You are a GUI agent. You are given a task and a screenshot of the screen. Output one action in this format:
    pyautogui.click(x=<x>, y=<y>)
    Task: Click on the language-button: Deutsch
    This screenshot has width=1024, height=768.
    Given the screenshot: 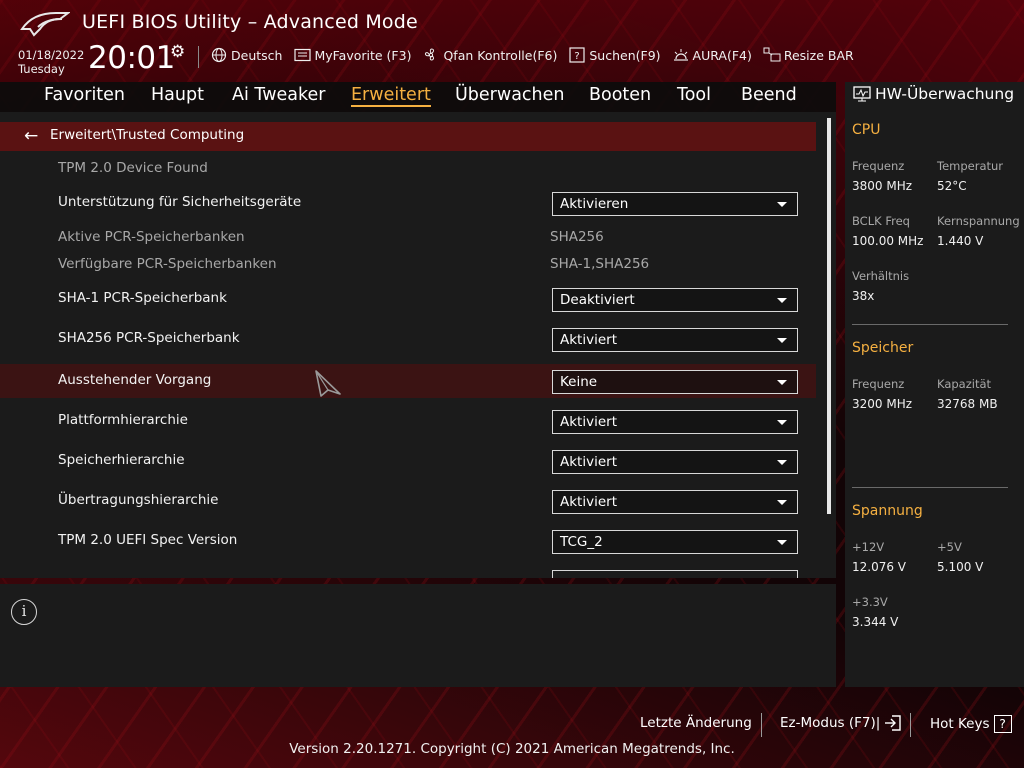 What is the action you would take?
    pyautogui.click(x=246, y=55)
    